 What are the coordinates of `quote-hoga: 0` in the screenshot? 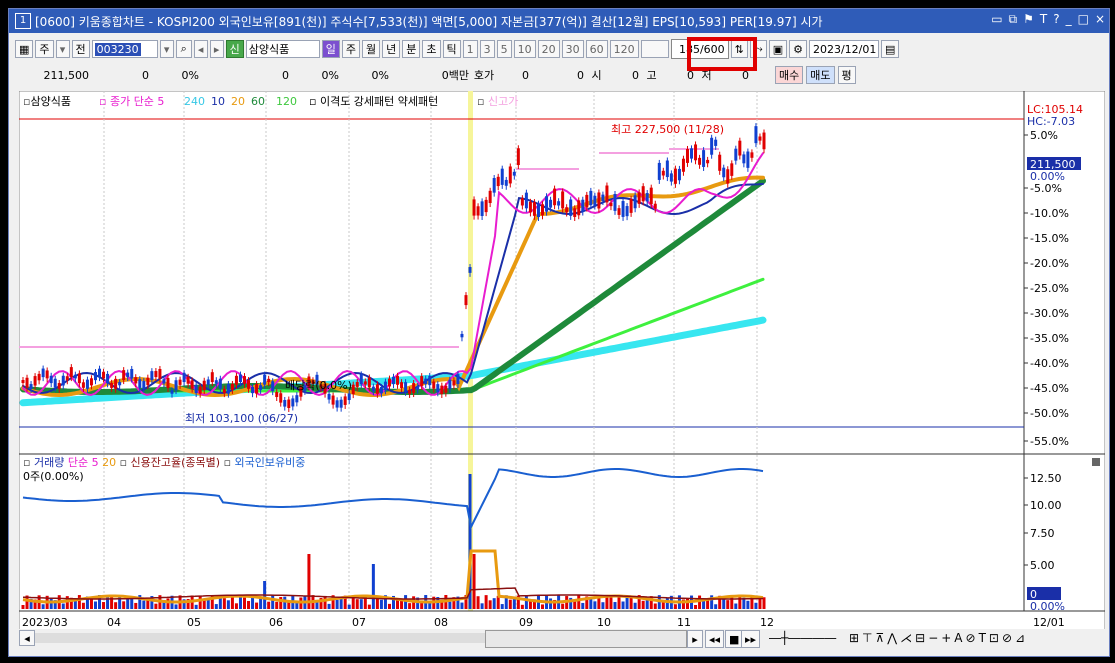 It's located at (525, 75).